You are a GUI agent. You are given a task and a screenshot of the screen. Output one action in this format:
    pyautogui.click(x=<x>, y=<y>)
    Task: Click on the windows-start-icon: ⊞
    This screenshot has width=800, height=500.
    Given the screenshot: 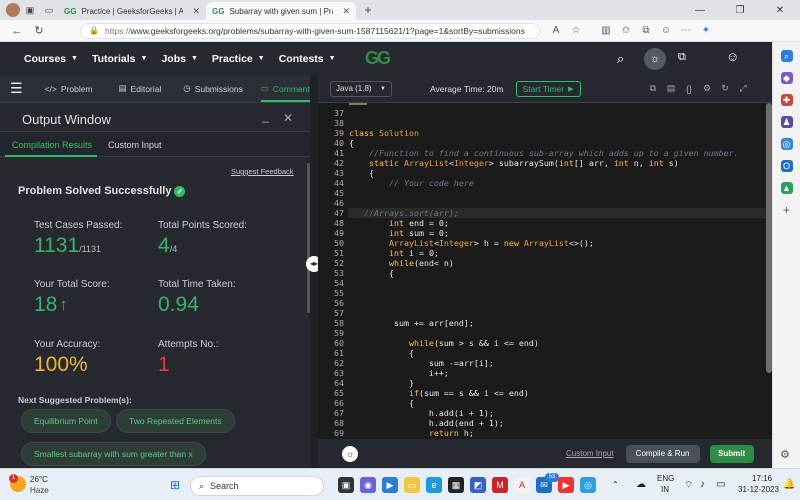 What is the action you would take?
    pyautogui.click(x=175, y=485)
    